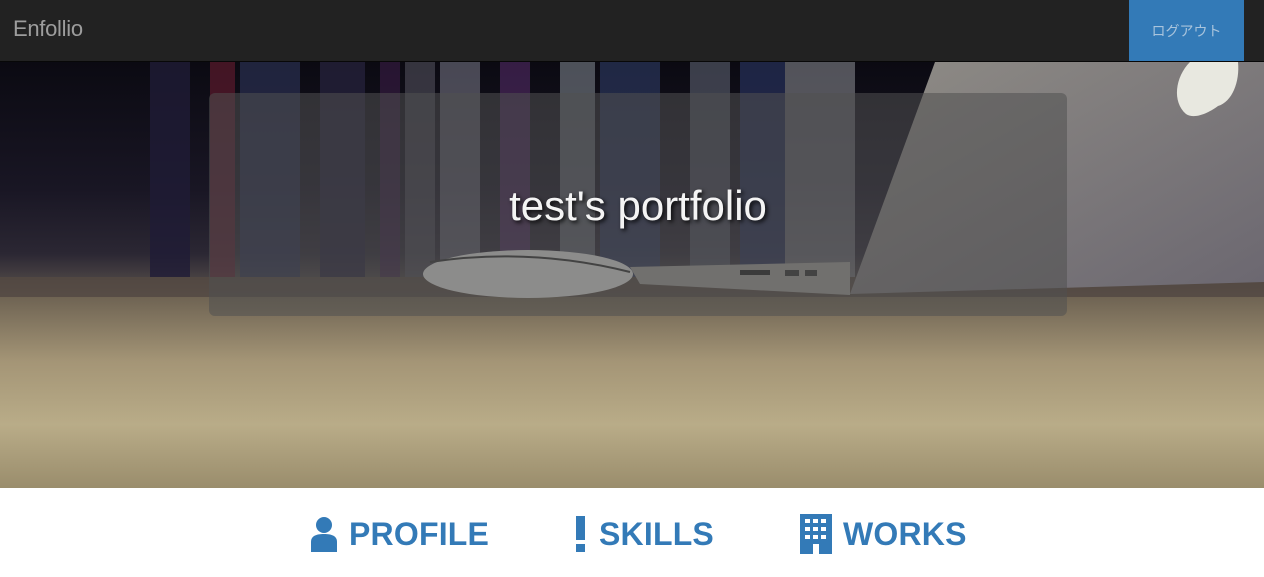  Describe the element at coordinates (324, 534) in the screenshot. I see `user-icon` at that location.